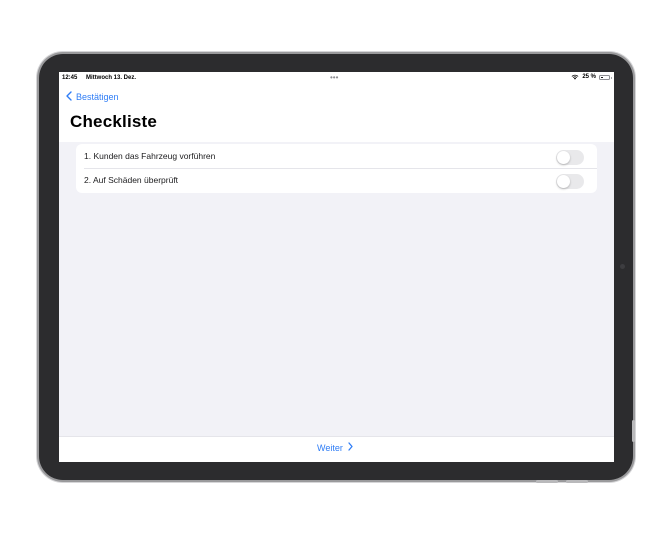 The height and width of the screenshot is (536, 670). I want to click on volume-button, so click(633, 431).